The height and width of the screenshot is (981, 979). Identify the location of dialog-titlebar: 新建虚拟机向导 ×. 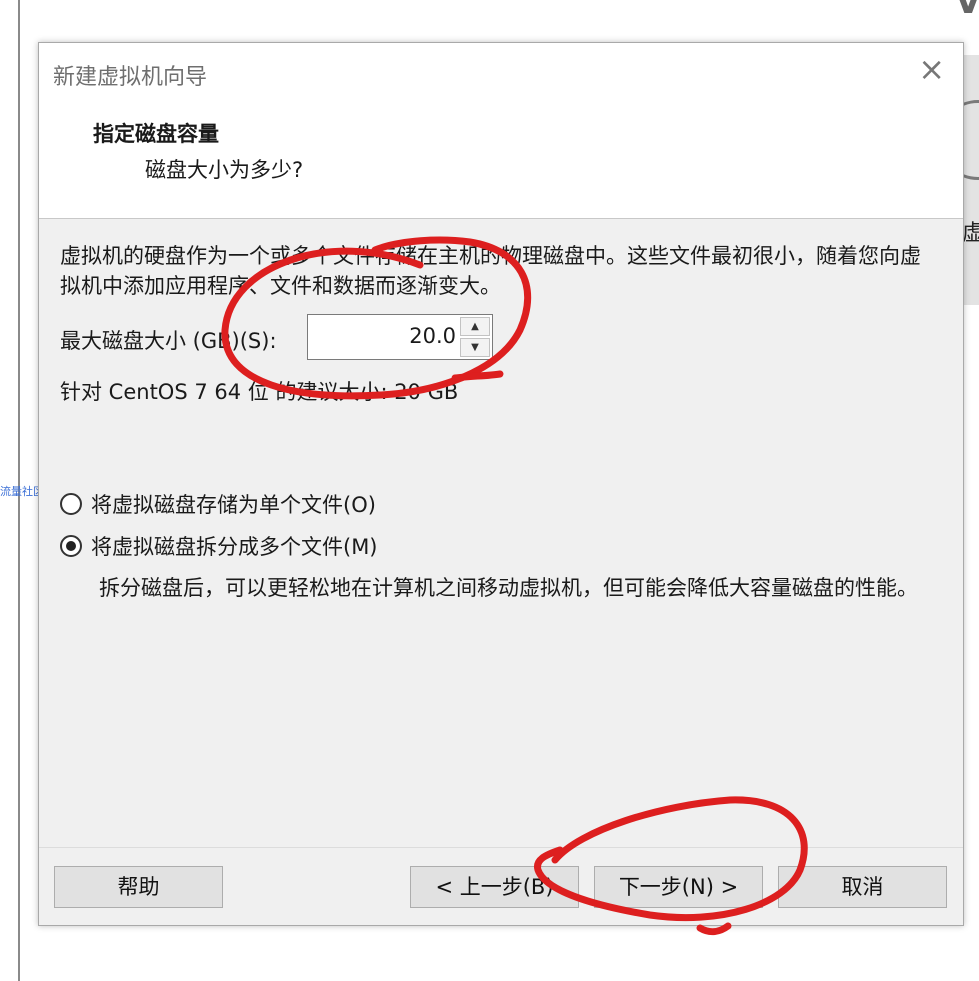
(501, 71).